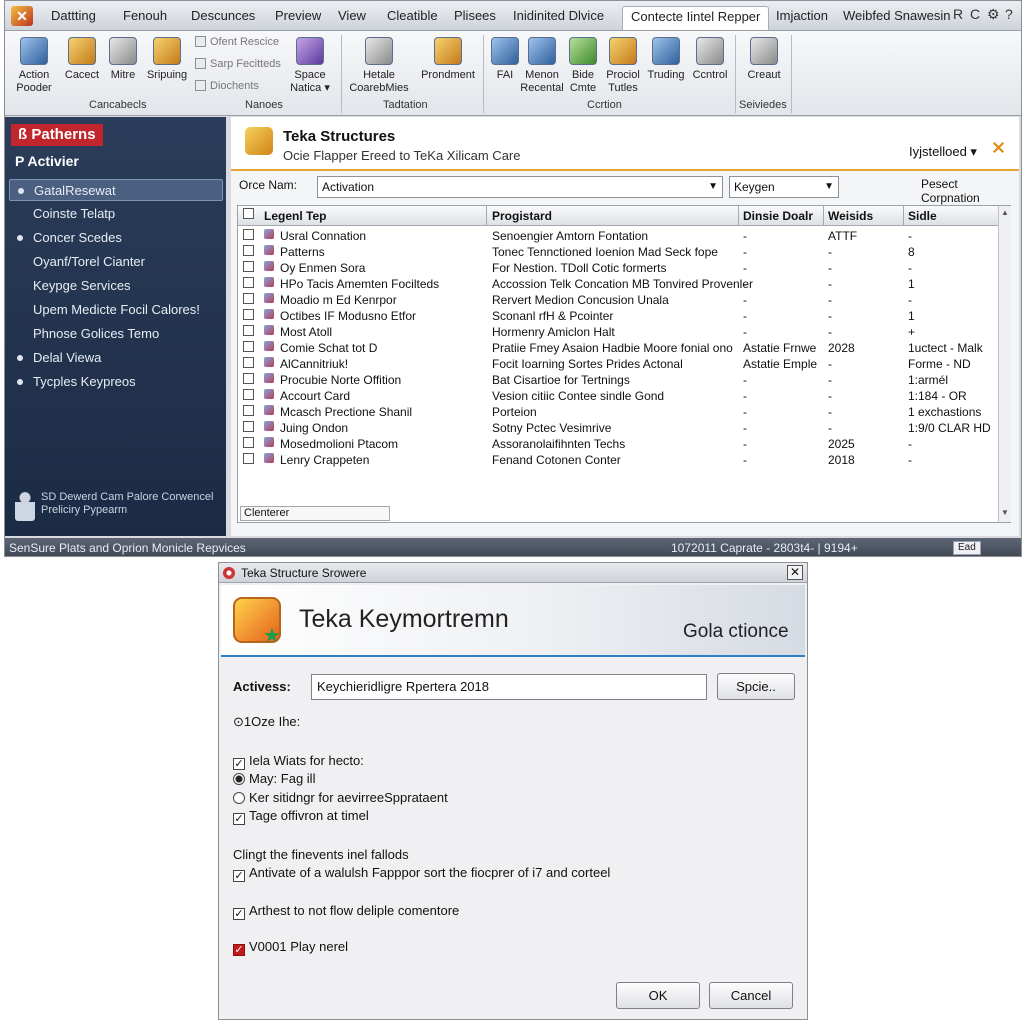 The height and width of the screenshot is (1024, 1024). What do you see at coordinates (298, 15) in the screenshot?
I see `menu-item-4: Preview` at bounding box center [298, 15].